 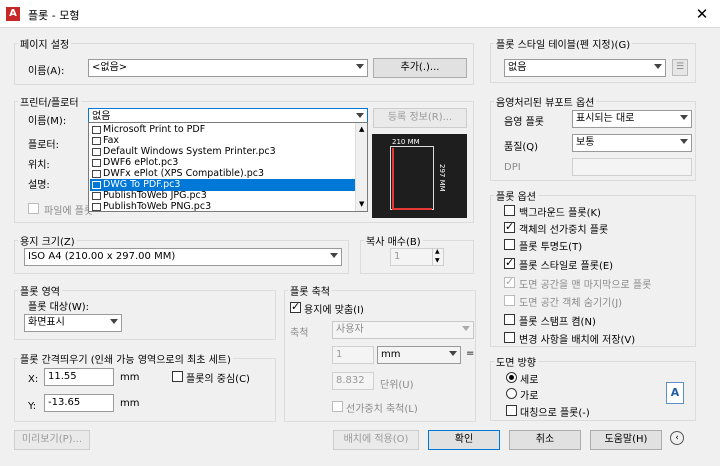 What do you see at coordinates (183, 257) in the screenshot?
I see `paper-size-combo: ISO A4 (210.00 x 297.00 MM)` at bounding box center [183, 257].